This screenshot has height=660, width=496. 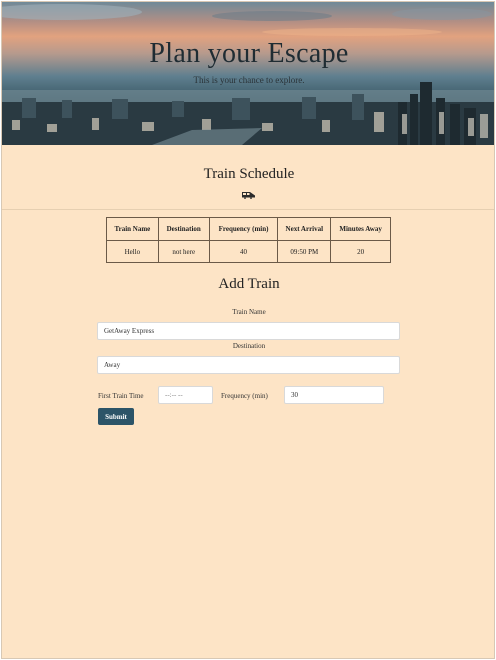 What do you see at coordinates (249, 80) in the screenshot?
I see `page-subtitle: This is your chance to explore.` at bounding box center [249, 80].